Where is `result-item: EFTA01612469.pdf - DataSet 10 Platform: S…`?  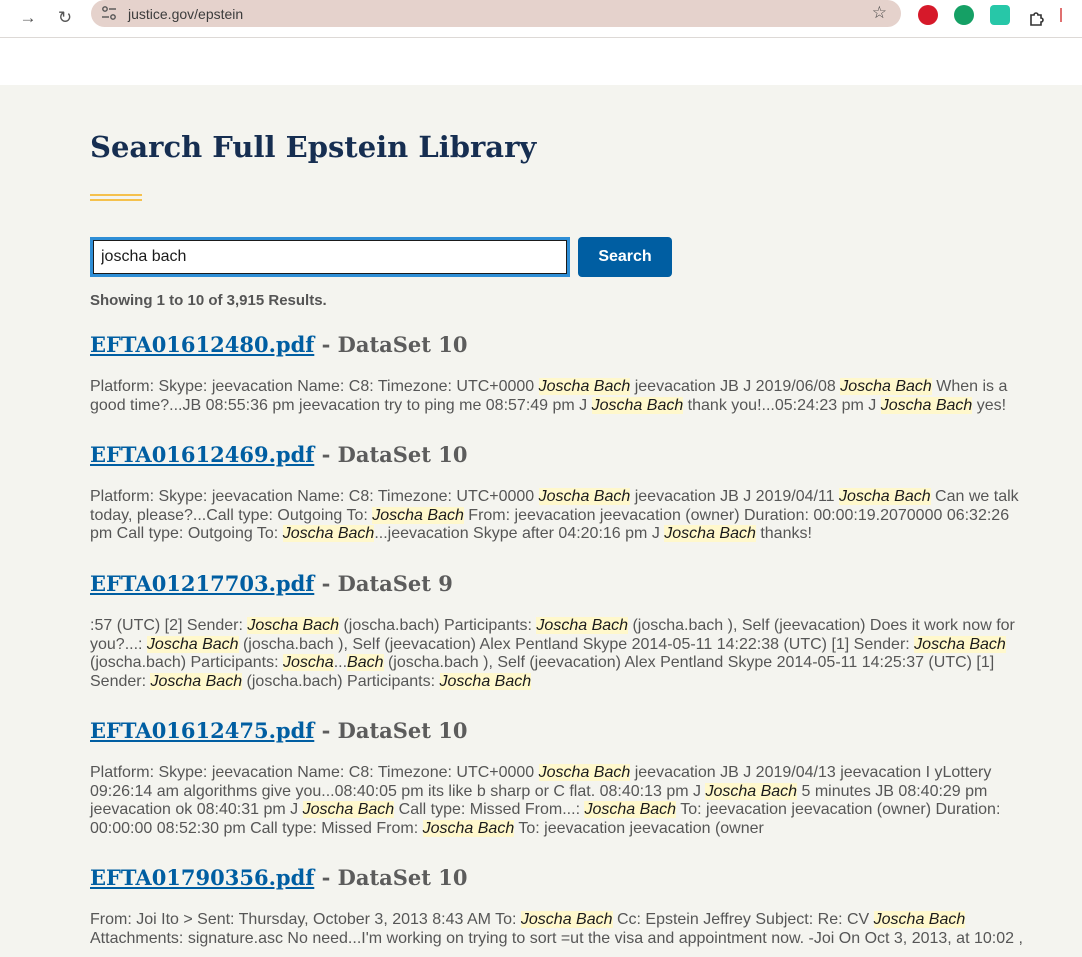
result-item: EFTA01612469.pdf - DataSet 10 Platform: S… is located at coordinates (565, 493).